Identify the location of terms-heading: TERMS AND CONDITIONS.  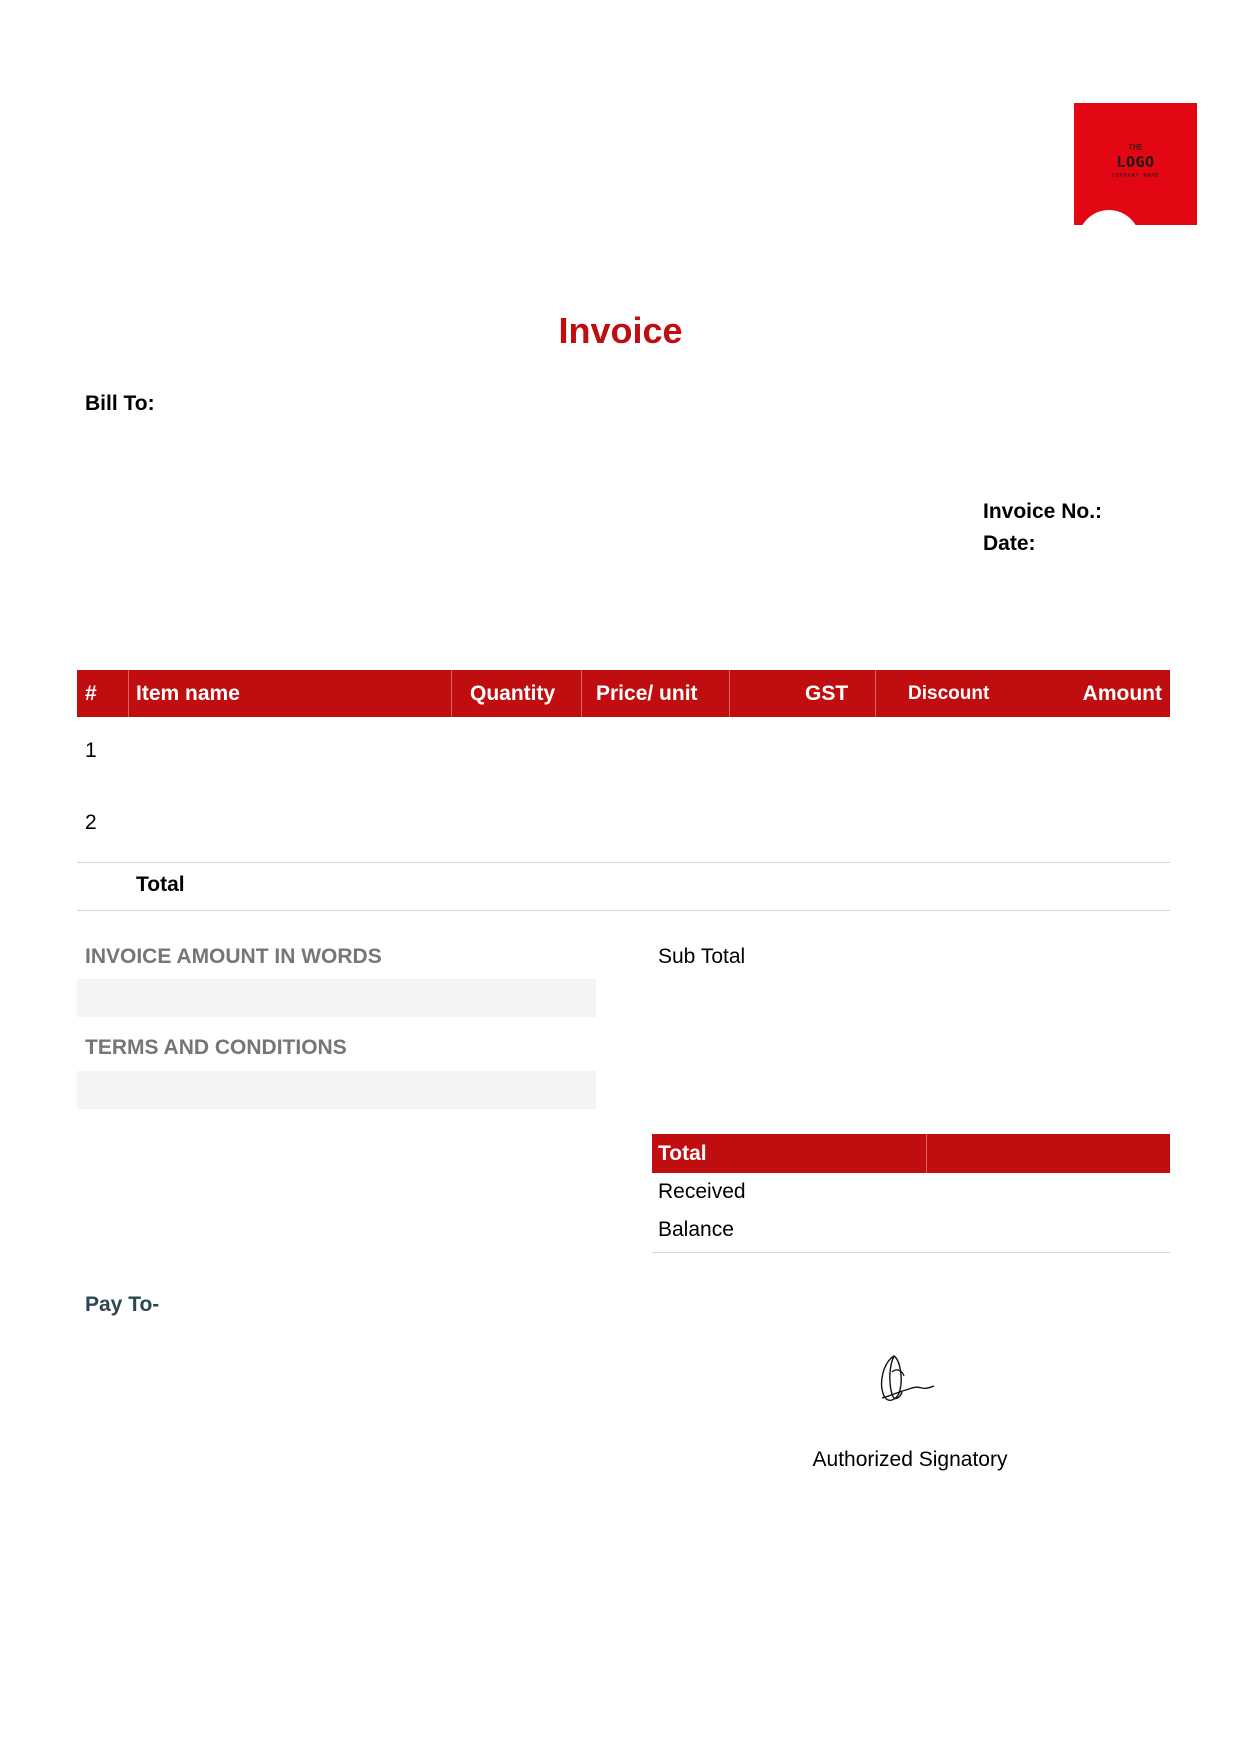
(216, 1047).